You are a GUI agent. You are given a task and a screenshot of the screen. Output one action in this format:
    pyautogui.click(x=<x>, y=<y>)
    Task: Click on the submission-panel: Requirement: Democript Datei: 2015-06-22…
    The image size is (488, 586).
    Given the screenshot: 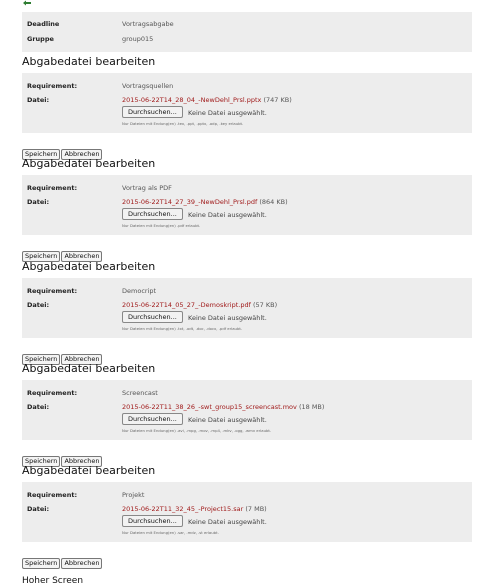 What is the action you would take?
    pyautogui.click(x=247, y=308)
    